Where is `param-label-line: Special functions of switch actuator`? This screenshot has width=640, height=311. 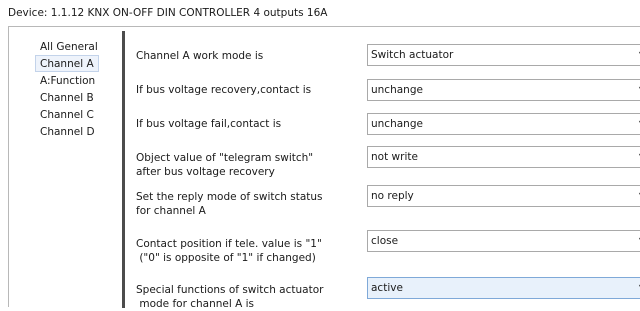
param-label-line: Special functions of switch actuator is located at coordinates (230, 290).